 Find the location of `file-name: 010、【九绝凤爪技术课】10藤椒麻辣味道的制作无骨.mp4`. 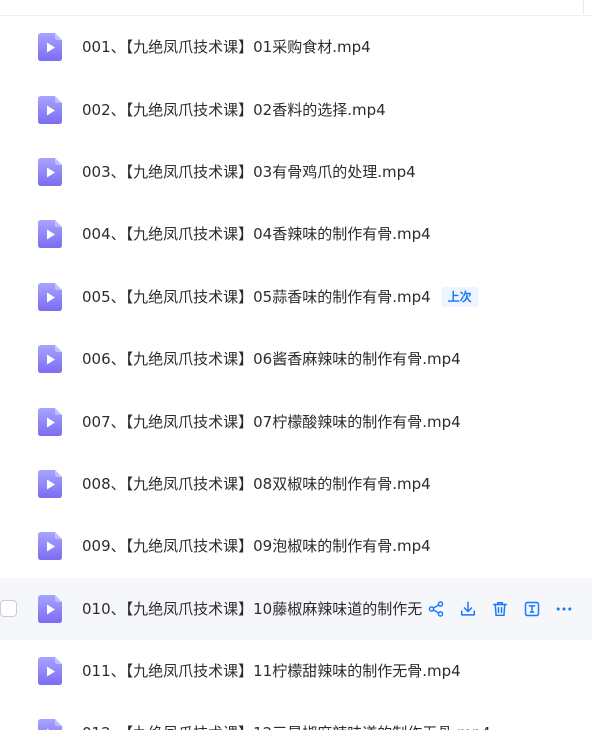

file-name: 010、【九绝凤爪技术课】10藤椒麻辣味道的制作无骨.mp4 is located at coordinates (252, 609).